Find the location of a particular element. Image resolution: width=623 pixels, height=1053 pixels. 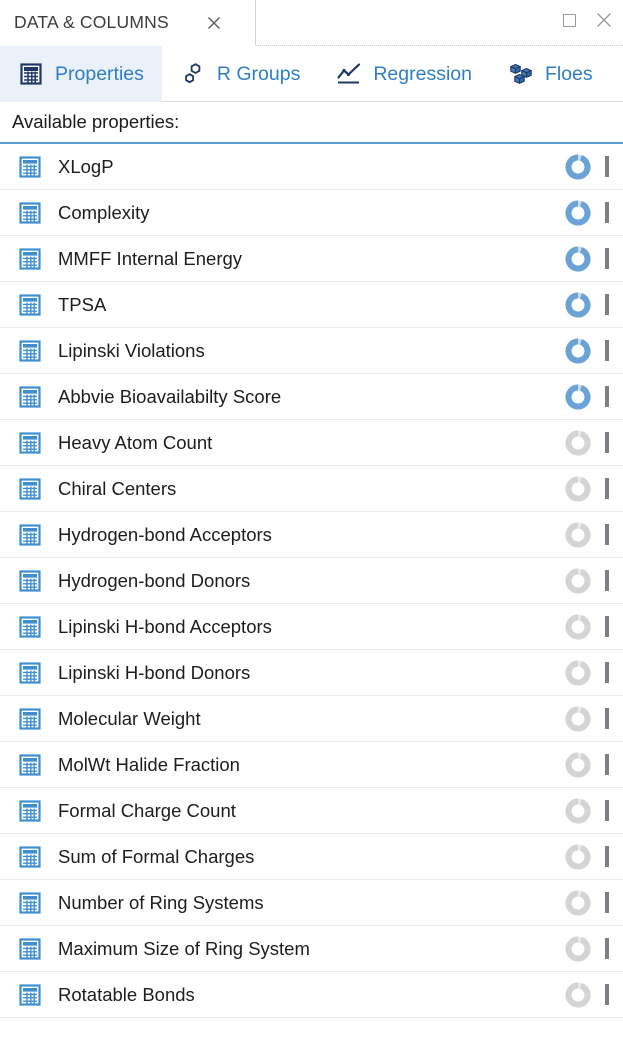

document-tab-close-icon is located at coordinates (214, 23).